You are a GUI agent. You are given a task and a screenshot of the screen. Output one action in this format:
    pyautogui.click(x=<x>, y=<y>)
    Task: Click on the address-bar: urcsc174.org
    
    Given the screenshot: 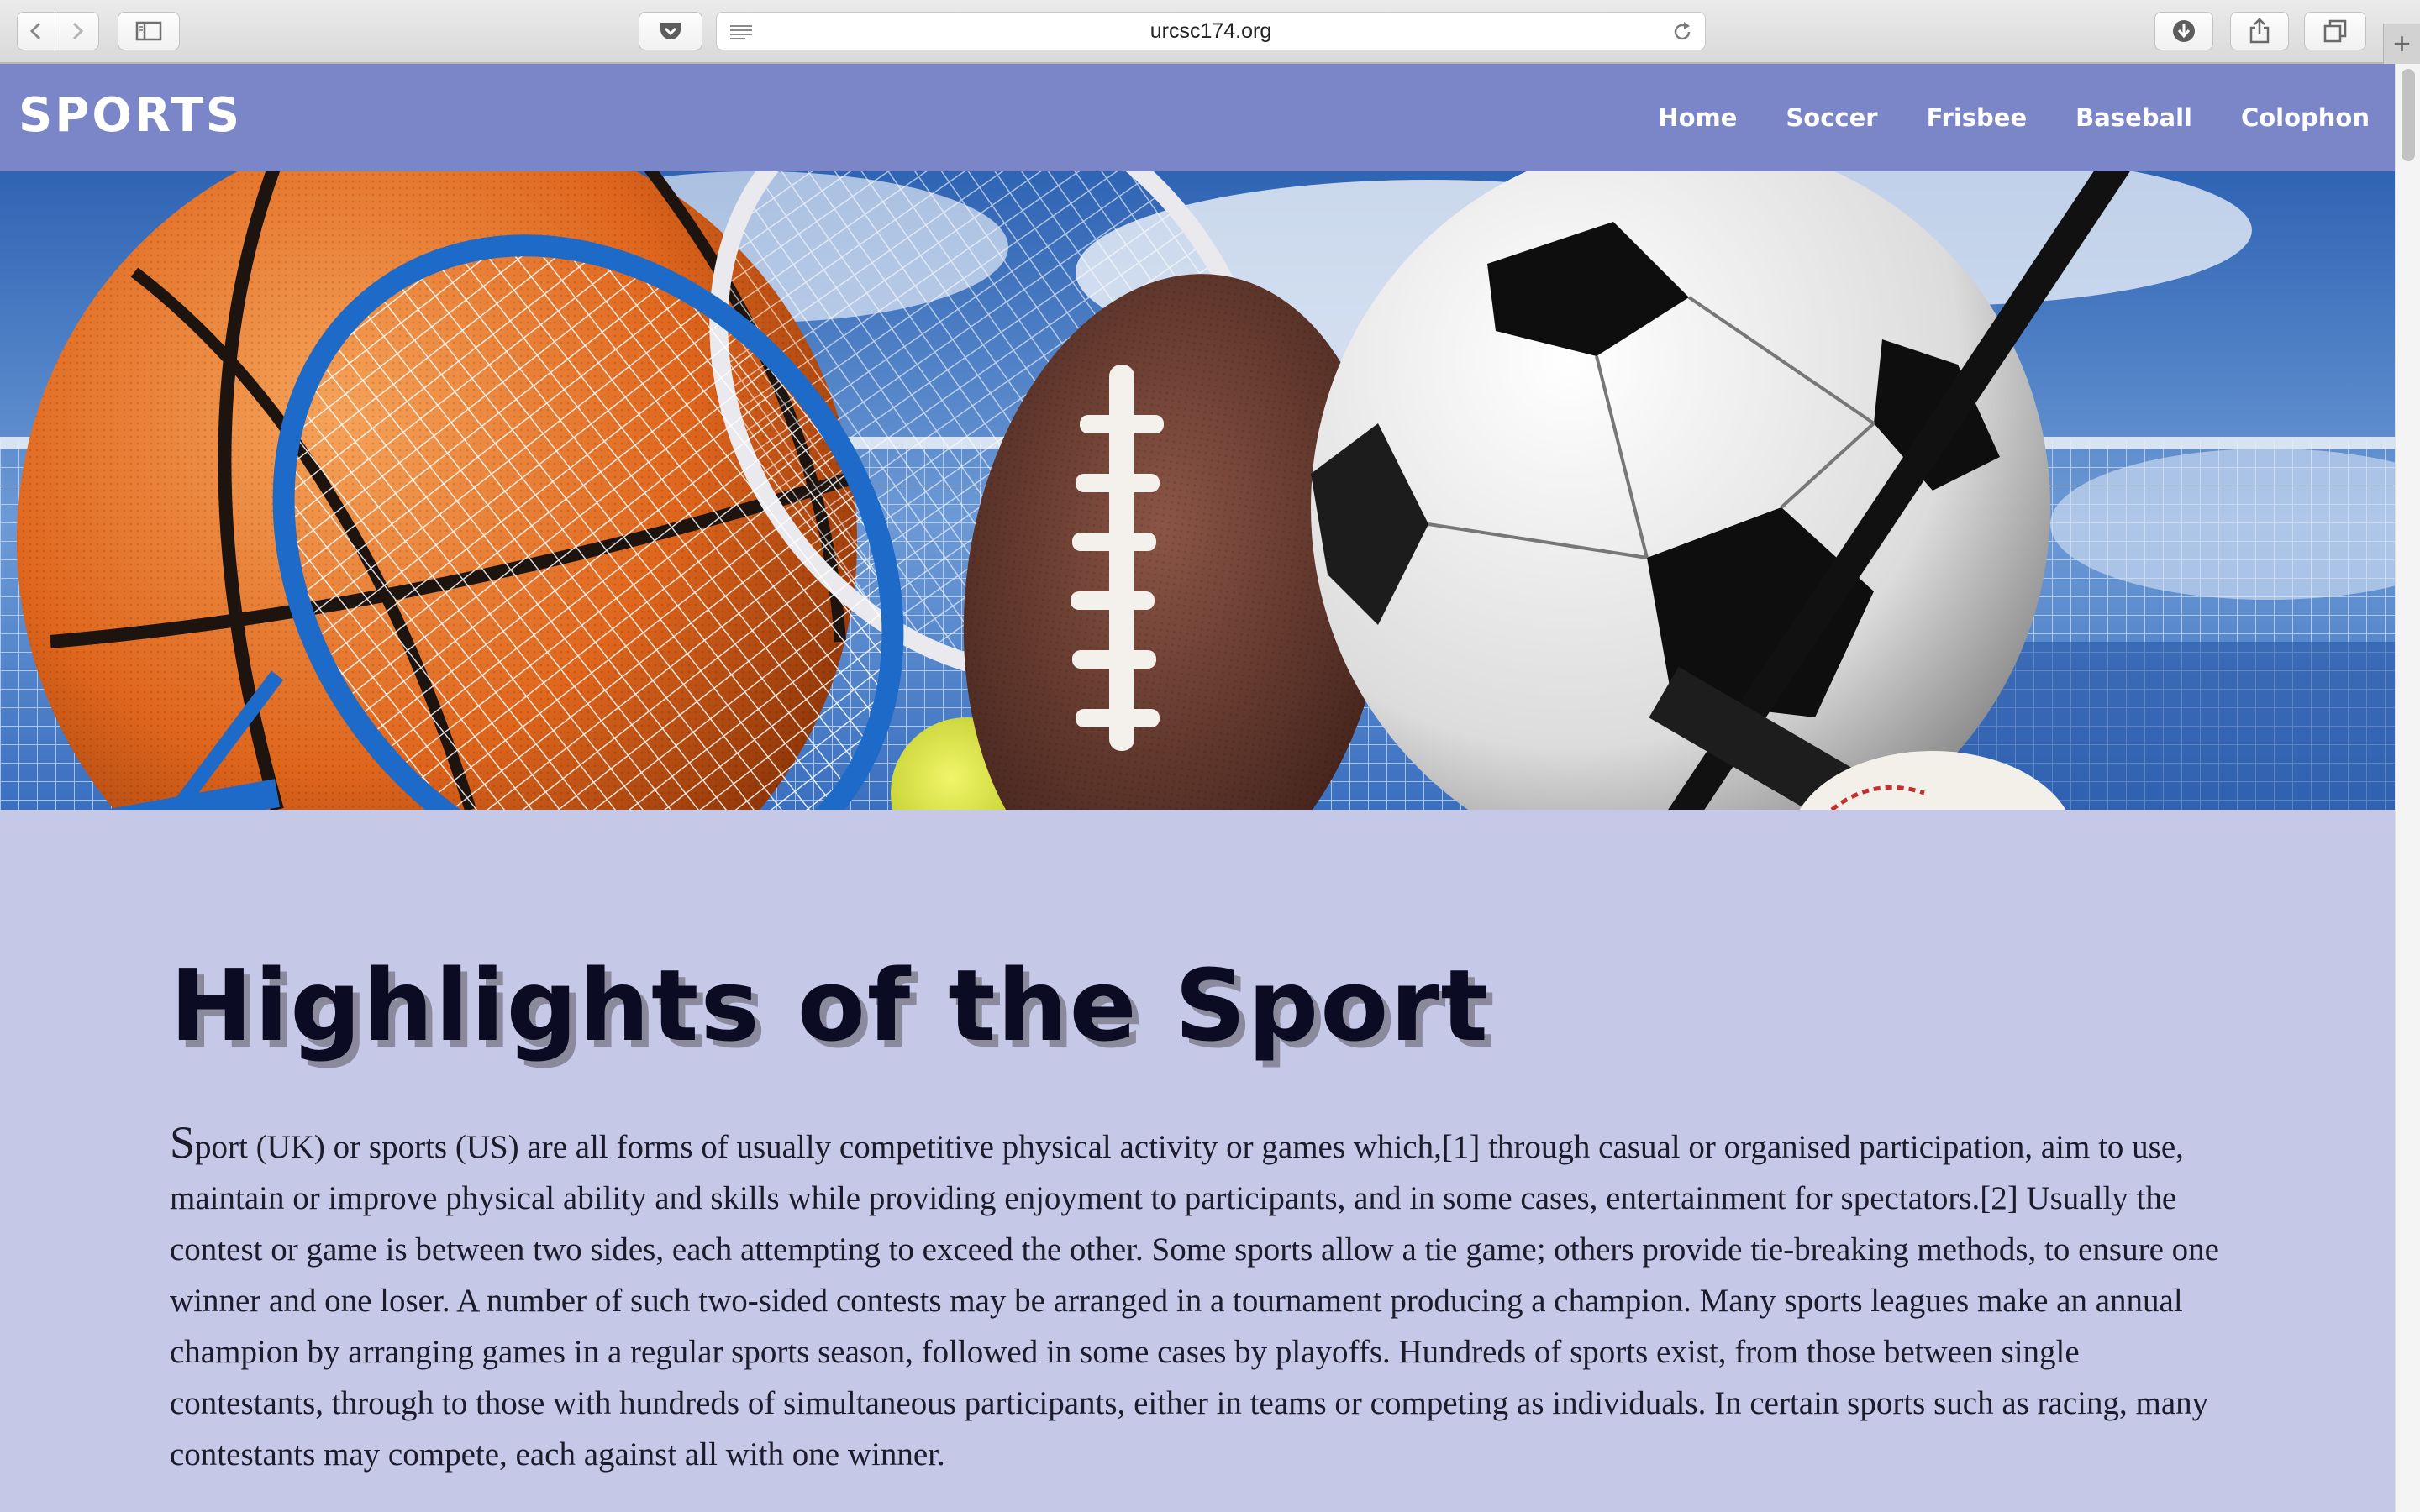 What is the action you would take?
    pyautogui.click(x=1211, y=31)
    